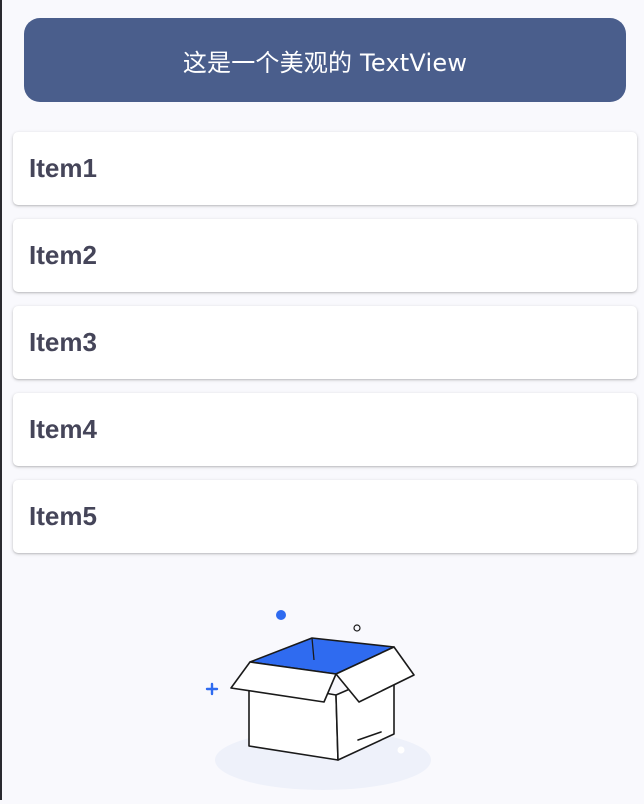 Image resolution: width=644 pixels, height=804 pixels. What do you see at coordinates (325, 429) in the screenshot?
I see `list-item-4: Item4` at bounding box center [325, 429].